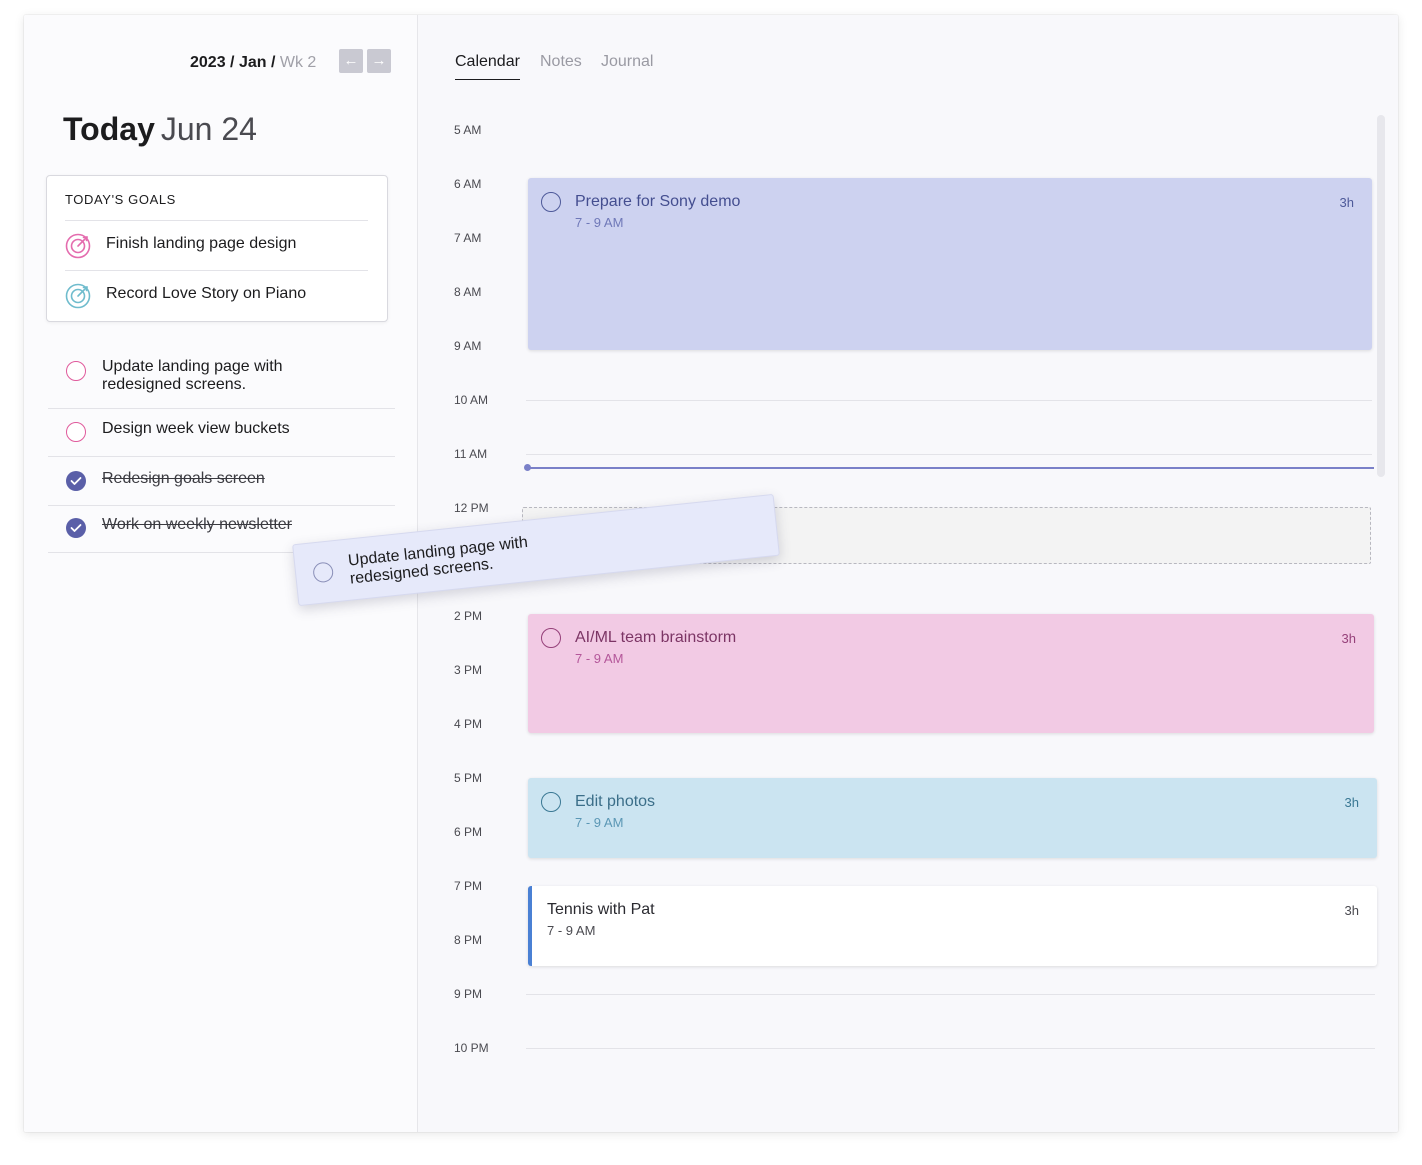 The width and height of the screenshot is (1422, 1165). Describe the element at coordinates (468, 346) in the screenshot. I see `hour-label: 9 AM` at that location.